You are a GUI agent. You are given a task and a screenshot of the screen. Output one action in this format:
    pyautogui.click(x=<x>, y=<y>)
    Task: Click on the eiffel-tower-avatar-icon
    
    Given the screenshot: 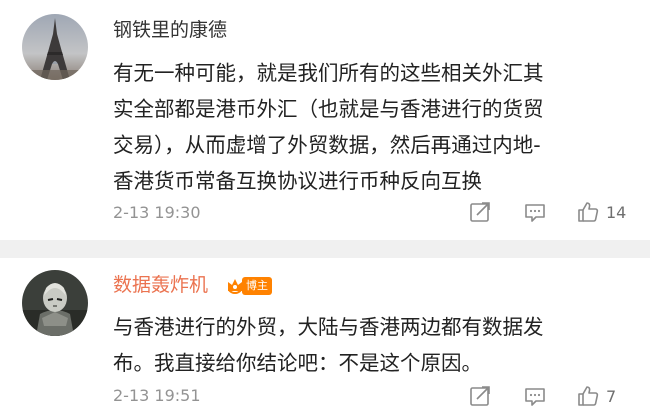 What is the action you would take?
    pyautogui.click(x=55, y=47)
    